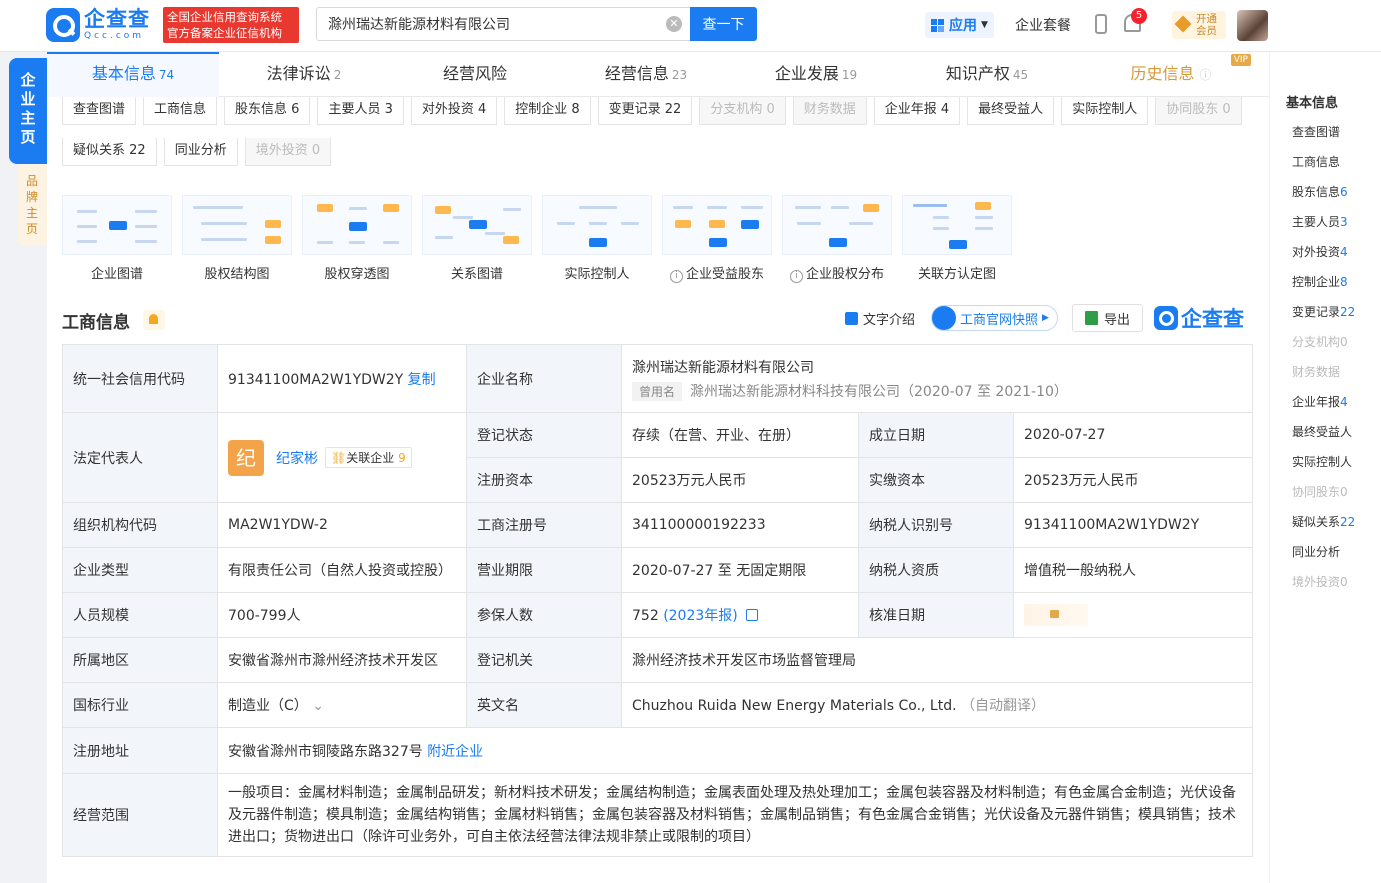  What do you see at coordinates (342, 660) in the screenshot?
I see `region-value: 安徽省滁州市滁州经济技术开发区` at bounding box center [342, 660].